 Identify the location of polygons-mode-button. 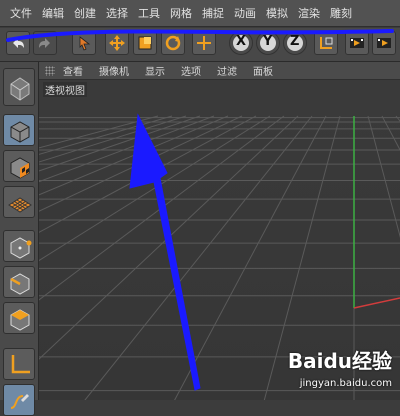
(19, 318).